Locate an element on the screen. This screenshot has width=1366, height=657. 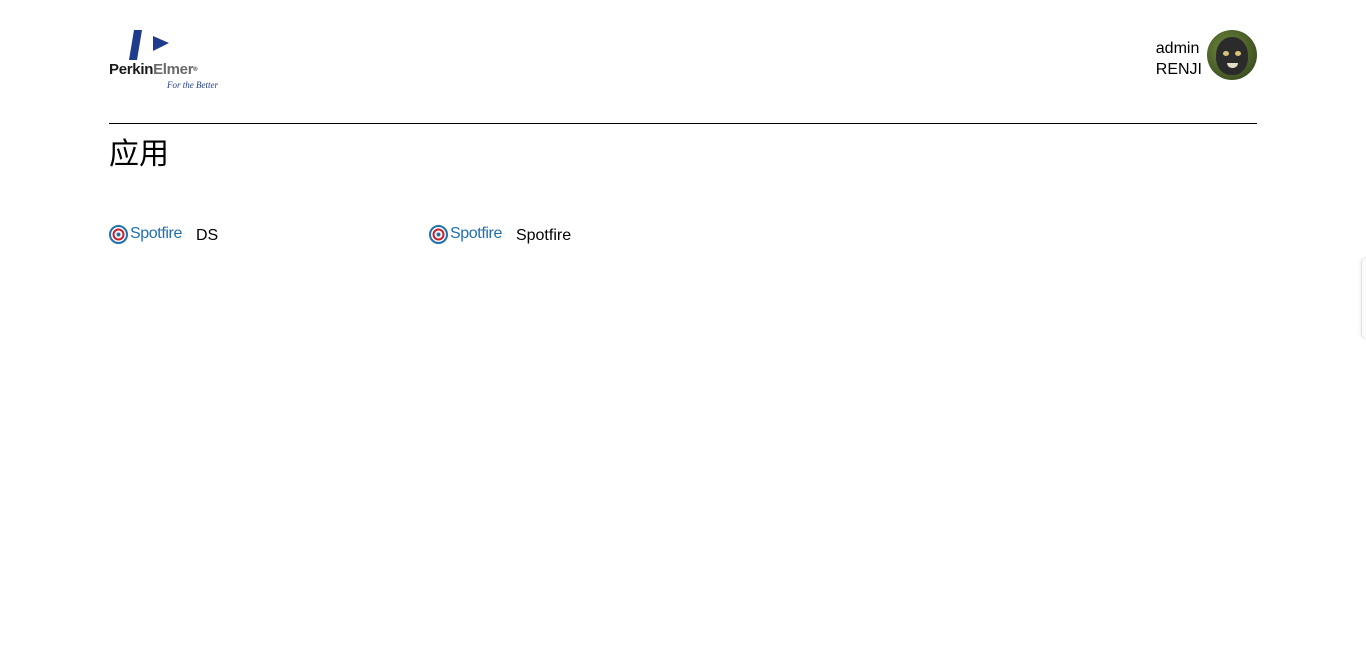
app-item-spotfire: Spotfire · Spotfire is located at coordinates (500, 234).